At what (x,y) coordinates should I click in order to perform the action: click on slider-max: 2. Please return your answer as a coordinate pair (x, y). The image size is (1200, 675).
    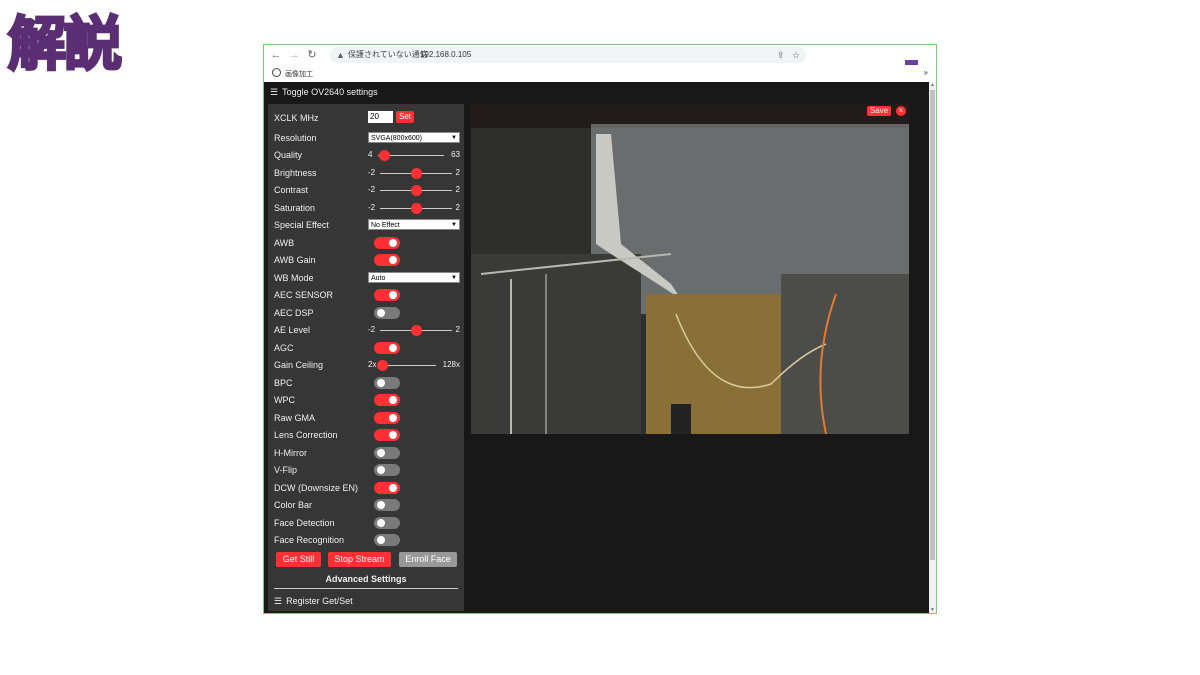
    Looking at the image, I should click on (457, 172).